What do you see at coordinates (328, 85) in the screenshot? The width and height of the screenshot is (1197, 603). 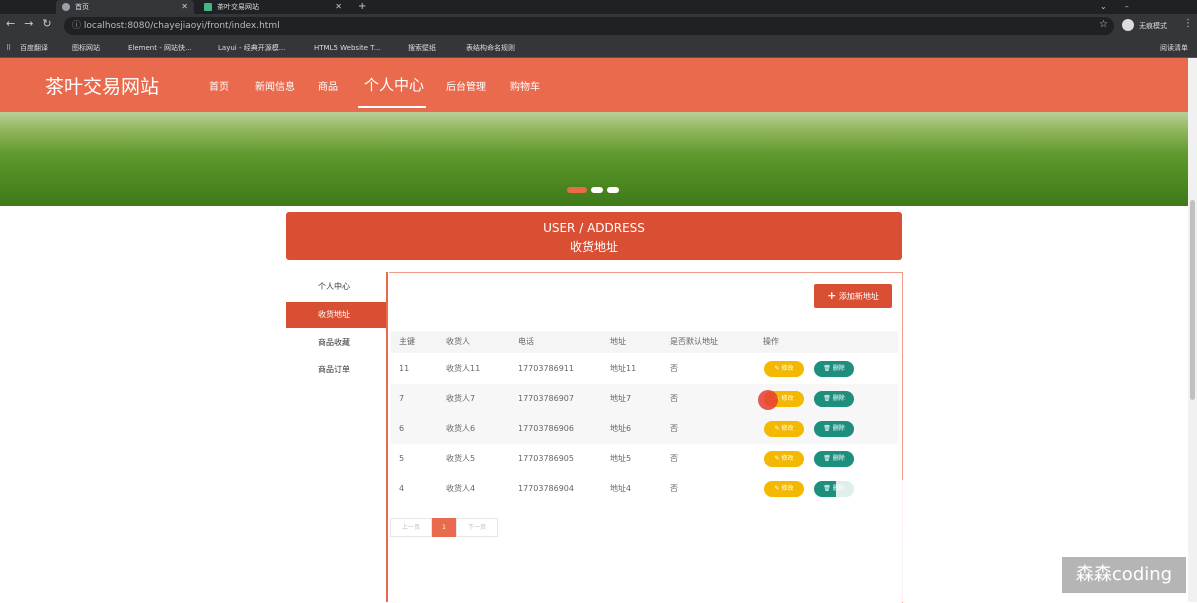 I see `nav-goods: 商品` at bounding box center [328, 85].